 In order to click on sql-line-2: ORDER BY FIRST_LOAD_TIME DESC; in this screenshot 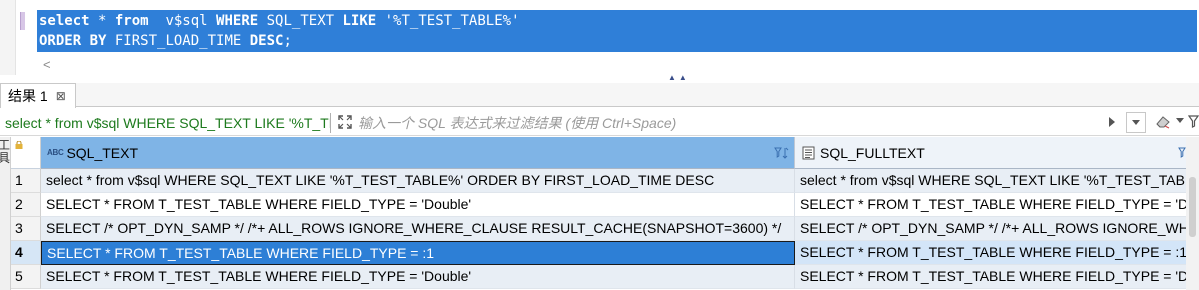, I will do `click(165, 41)`.